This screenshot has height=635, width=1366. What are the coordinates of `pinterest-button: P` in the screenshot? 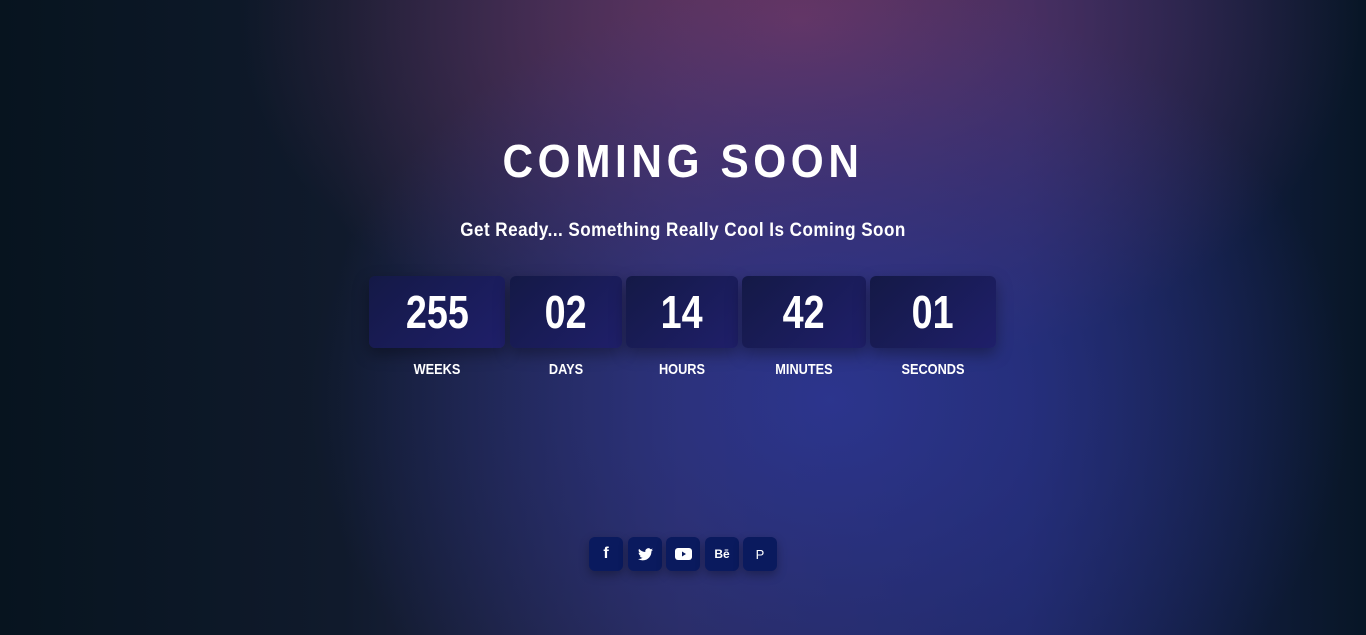 It's located at (760, 554).